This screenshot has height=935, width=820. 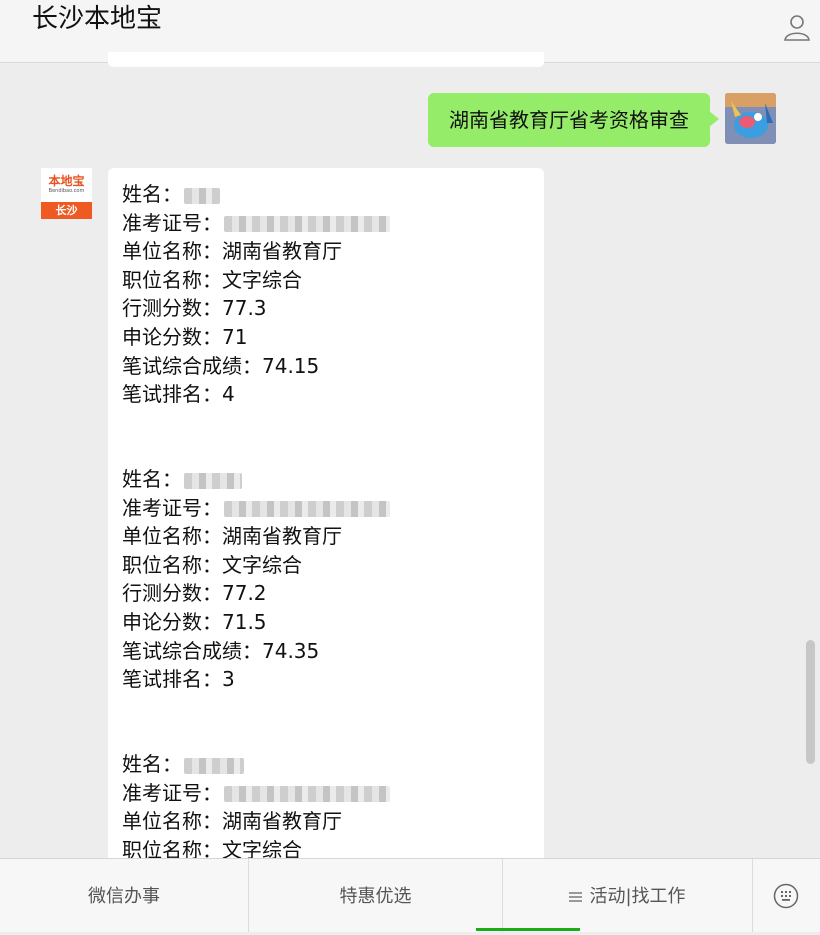 I want to click on logo-area: 本地宝 Bendibao.com, so click(x=66, y=185).